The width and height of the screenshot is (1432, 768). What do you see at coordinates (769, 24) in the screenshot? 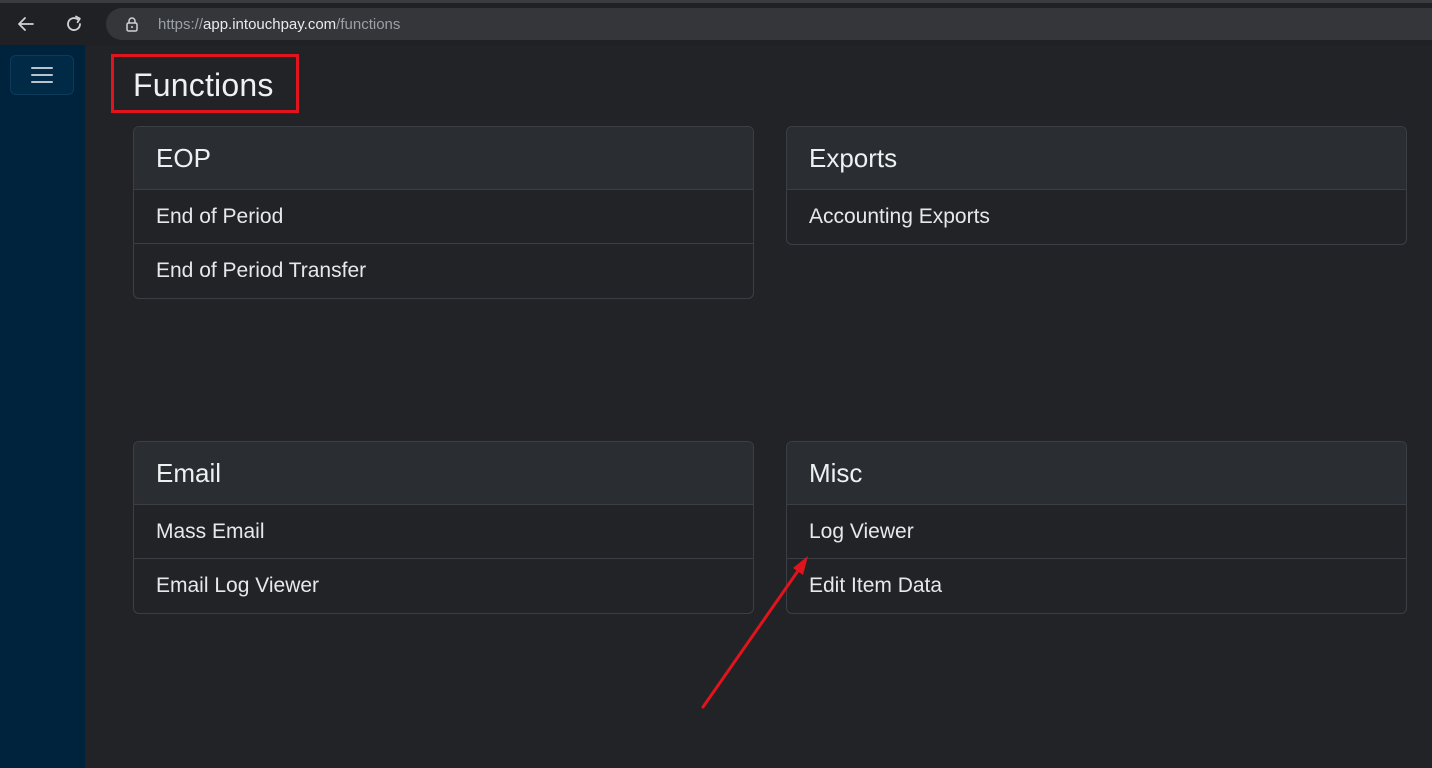
I see `address-bar: https://app.intouchpay.com/functions` at bounding box center [769, 24].